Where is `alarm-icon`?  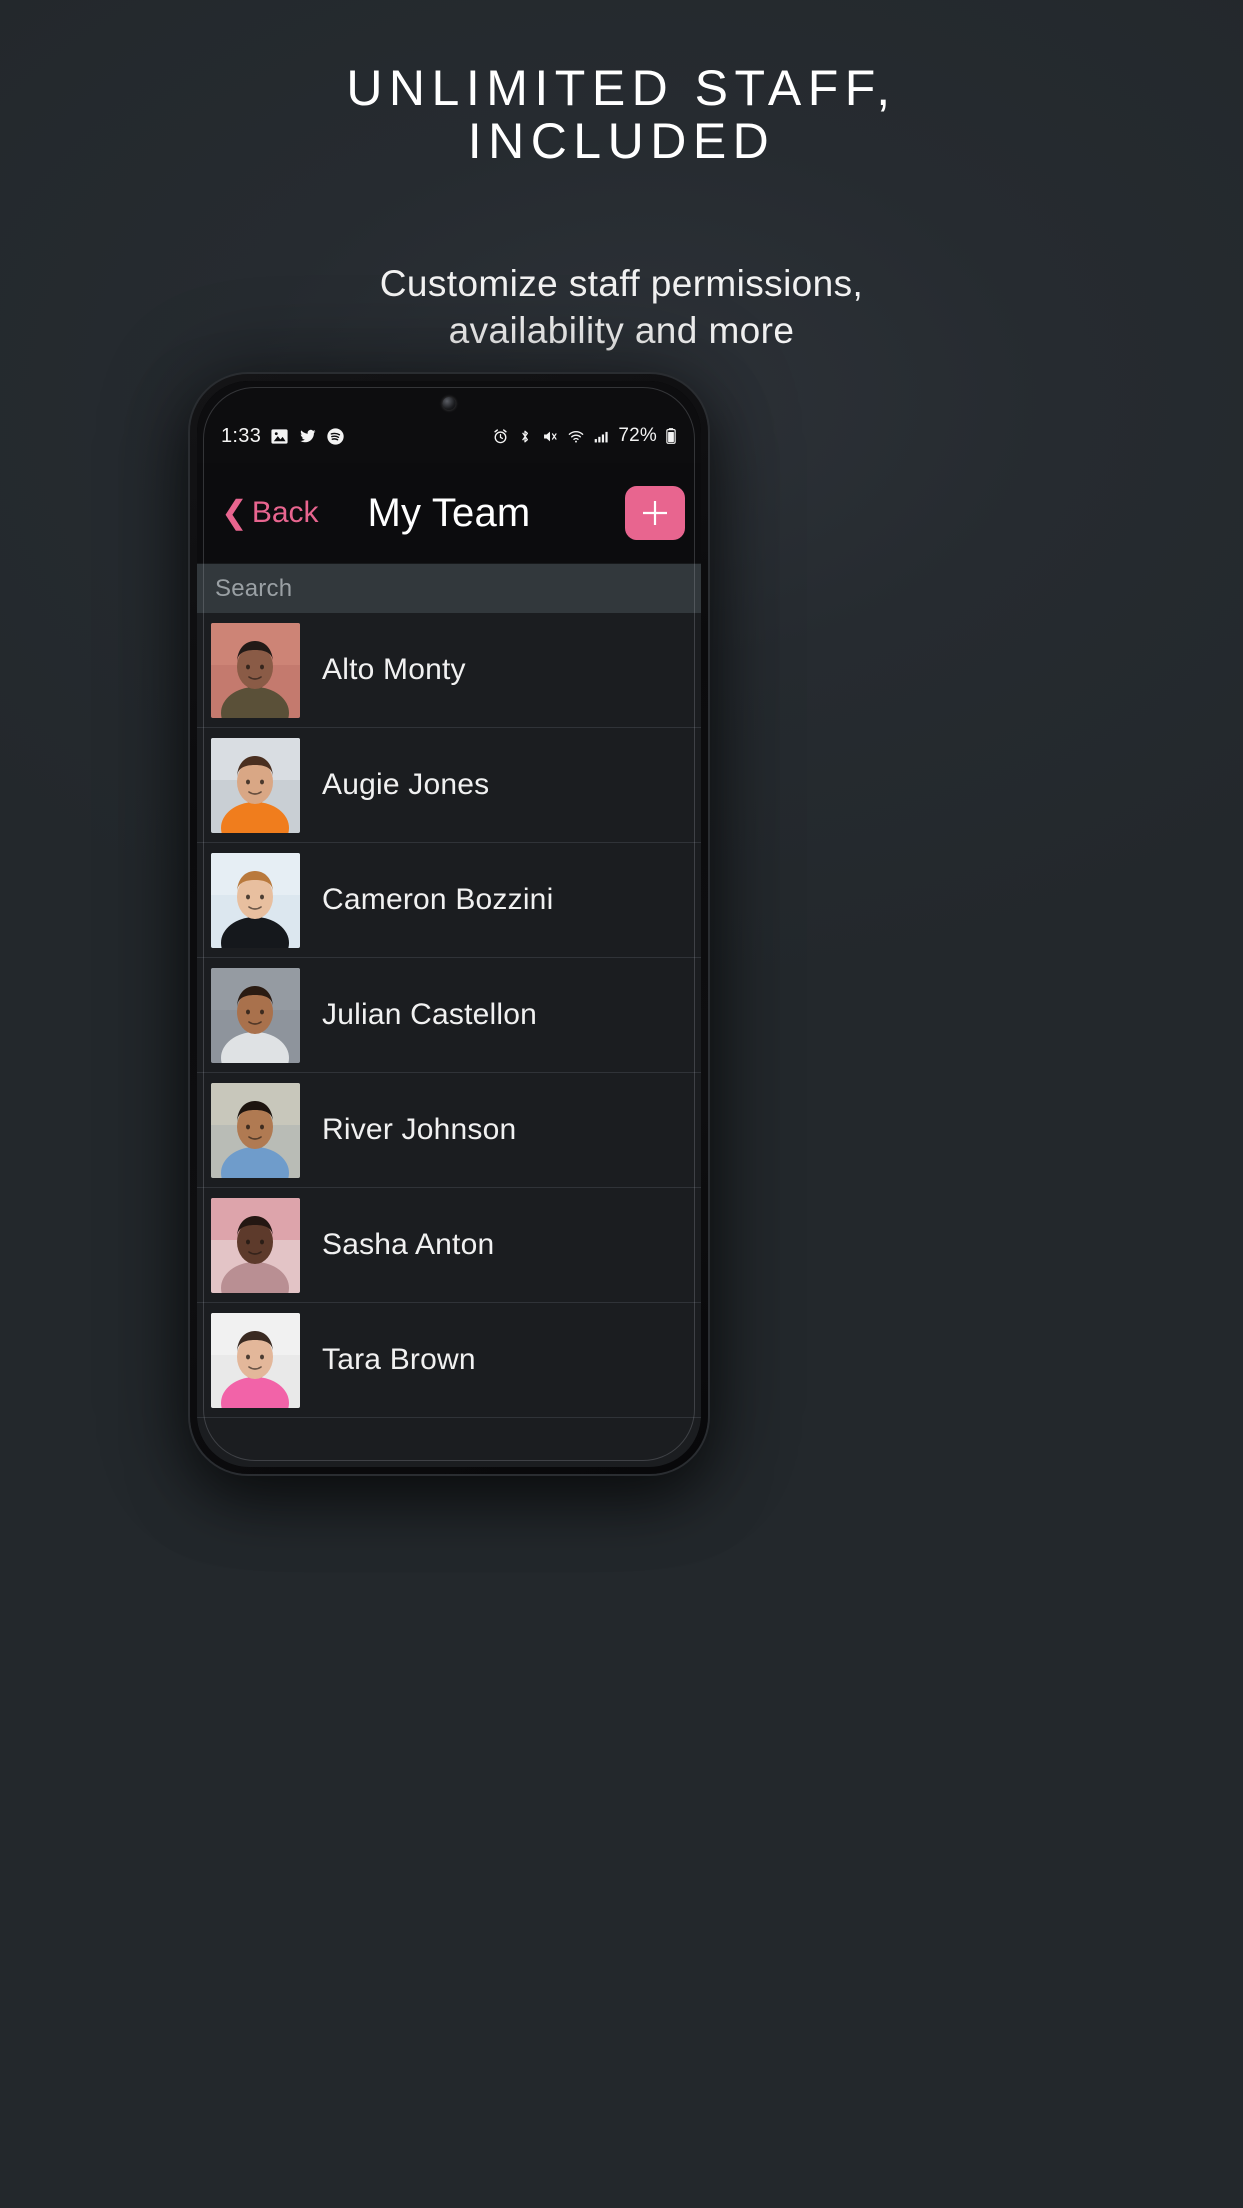
alarm-icon is located at coordinates (500, 436).